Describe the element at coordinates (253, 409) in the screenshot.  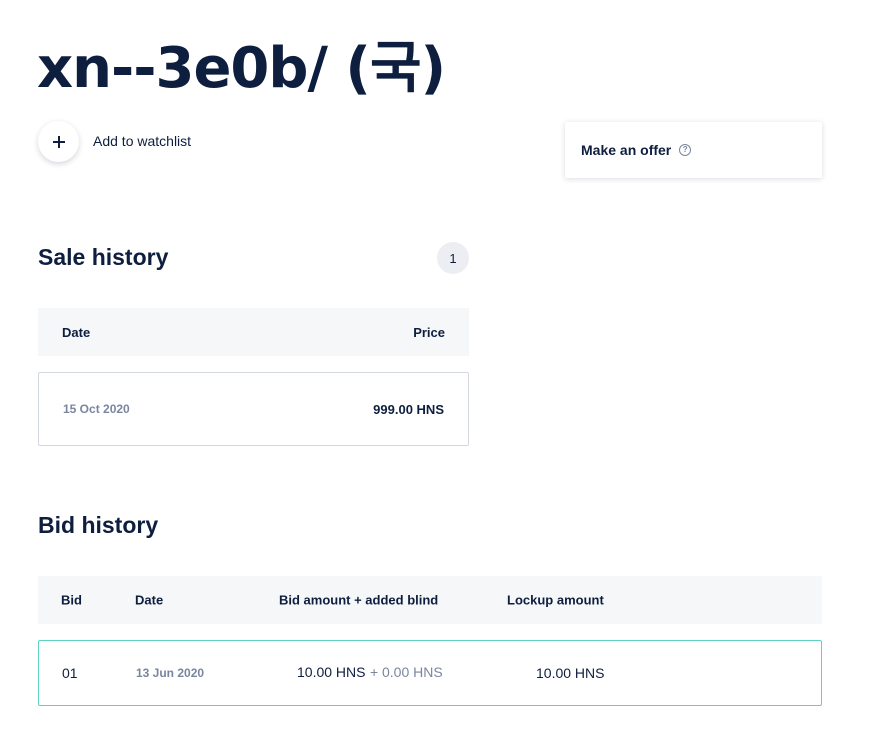
I see `sale-history-row: 15 Oct 2020 999.00 HNS` at that location.